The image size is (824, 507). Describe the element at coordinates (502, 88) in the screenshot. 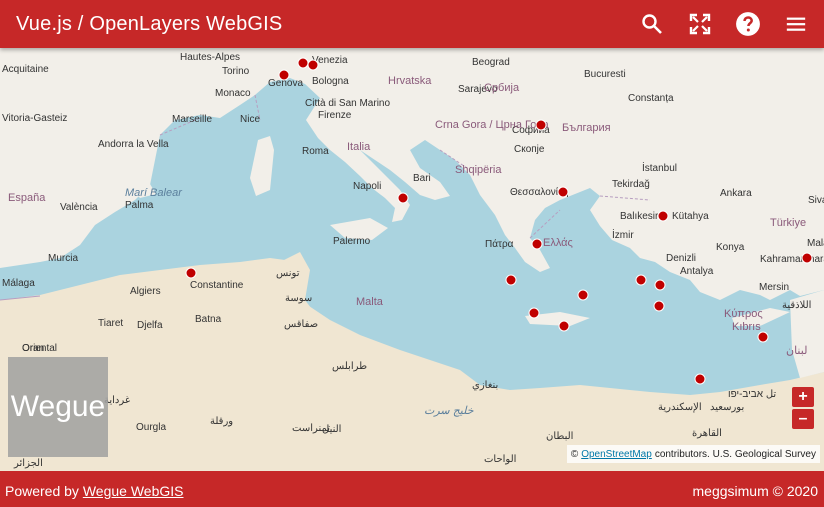

I see `label-srbija: Србија` at that location.